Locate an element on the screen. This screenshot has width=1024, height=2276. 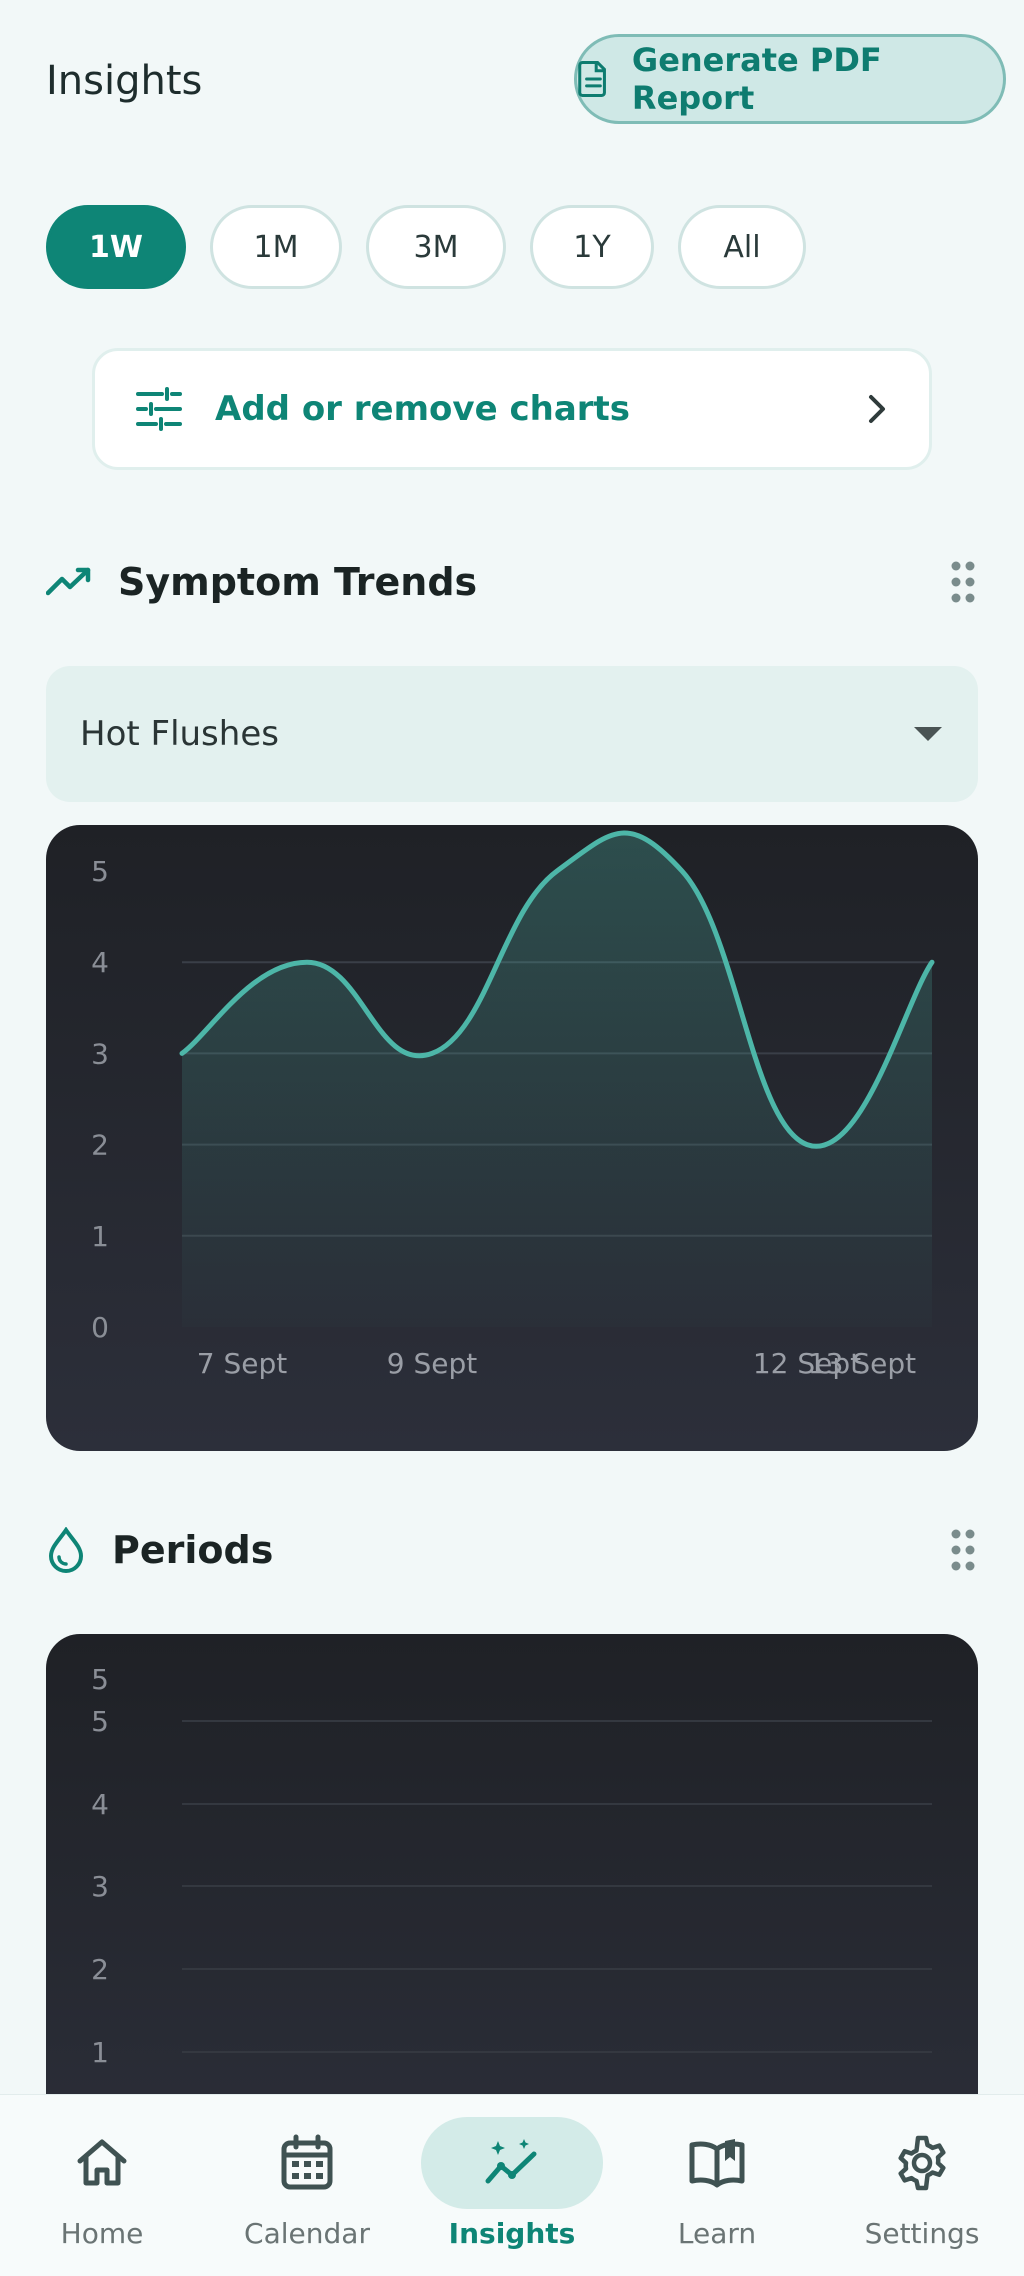
gear-icon is located at coordinates (922, 2163).